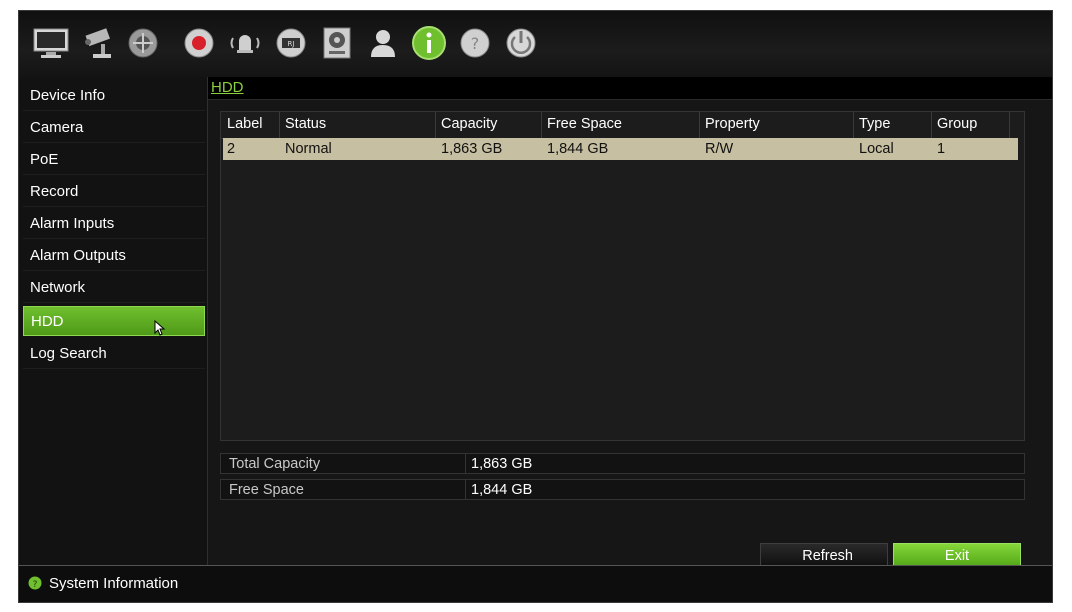 The height and width of the screenshot is (612, 1072). Describe the element at coordinates (429, 43) in the screenshot. I see `info-icon` at that location.